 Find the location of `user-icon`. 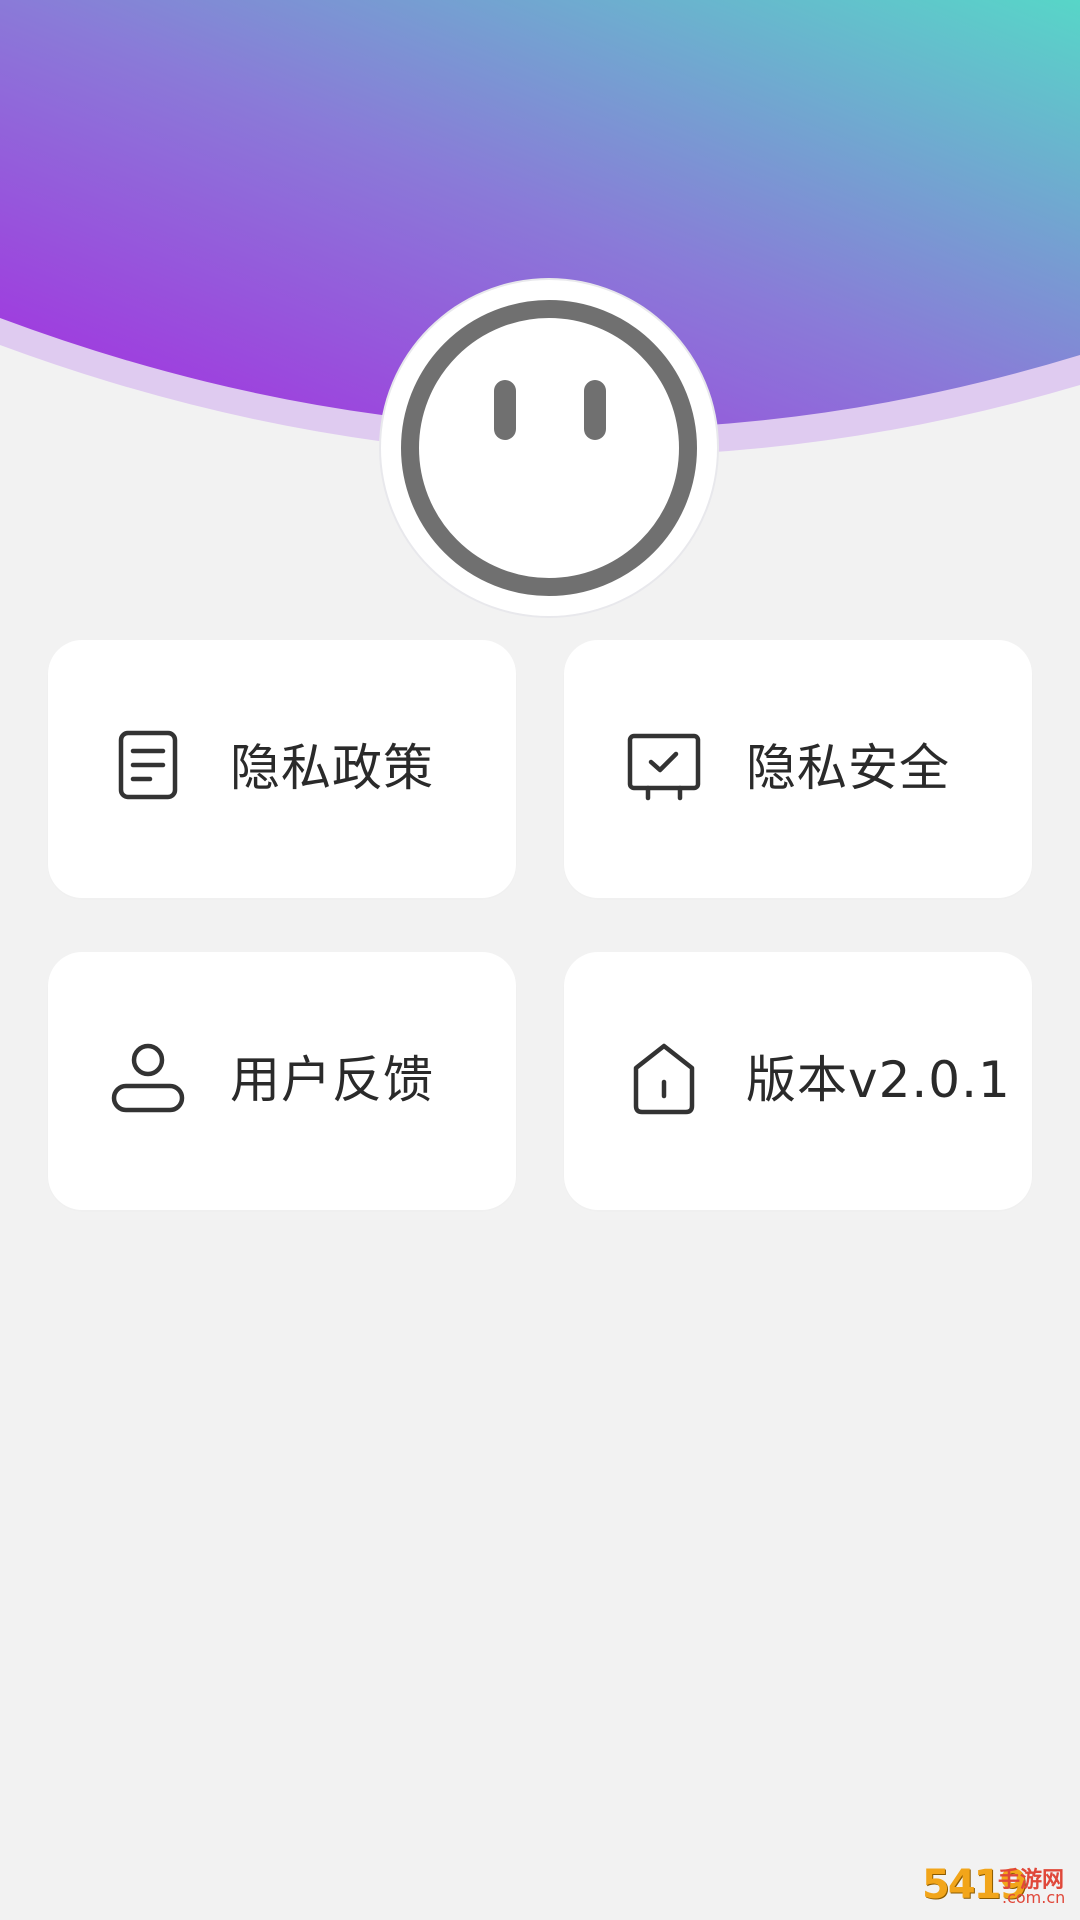

user-icon is located at coordinates (148, 1080).